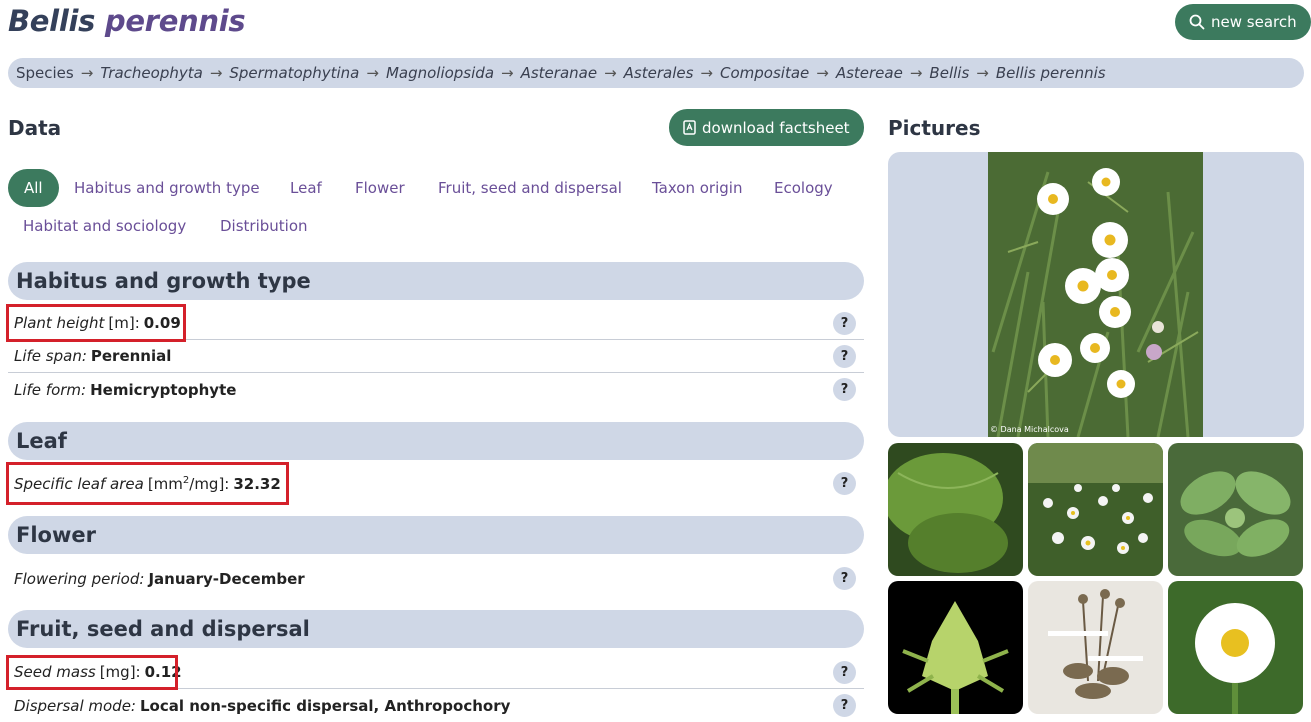 Image resolution: width=1311 pixels, height=722 pixels. I want to click on main-picture-frame: © Dana Michalcova, so click(1096, 294).